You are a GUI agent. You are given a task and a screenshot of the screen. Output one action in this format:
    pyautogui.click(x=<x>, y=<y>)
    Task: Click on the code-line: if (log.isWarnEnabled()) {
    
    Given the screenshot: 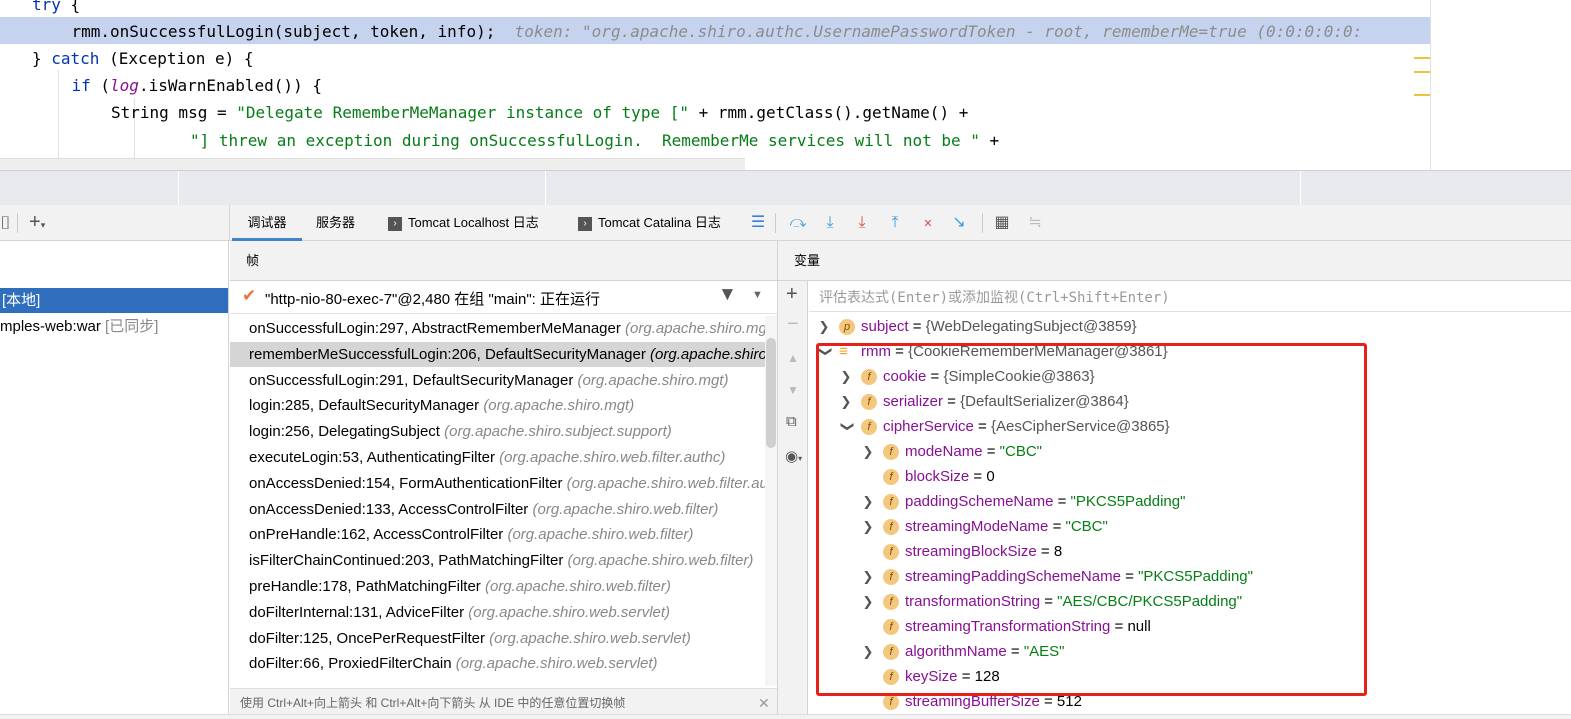 What is the action you would take?
    pyautogui.click(x=197, y=85)
    